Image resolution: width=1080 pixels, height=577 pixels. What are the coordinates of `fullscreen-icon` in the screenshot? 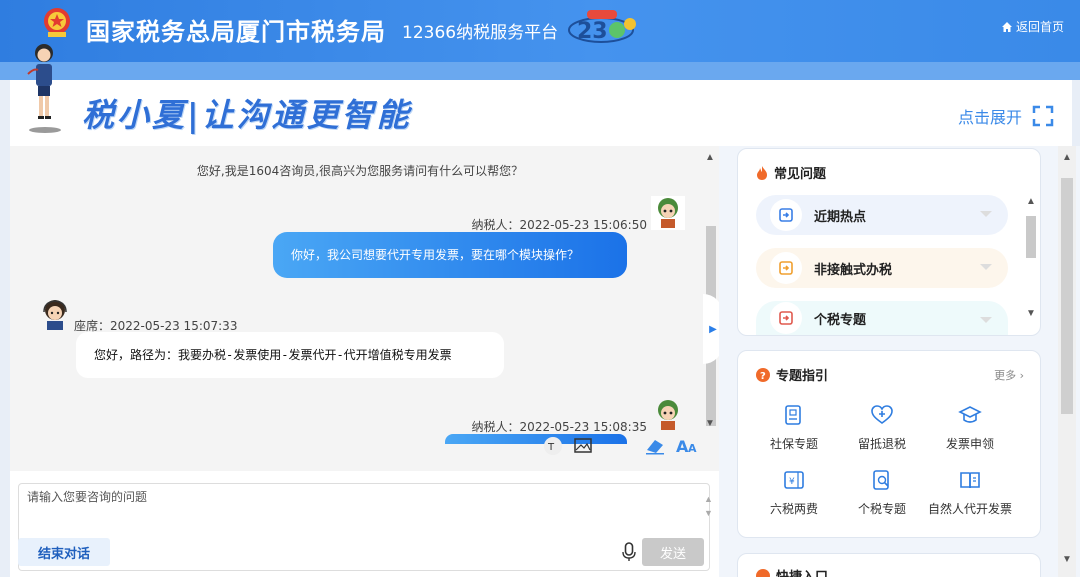 It's located at (1043, 116).